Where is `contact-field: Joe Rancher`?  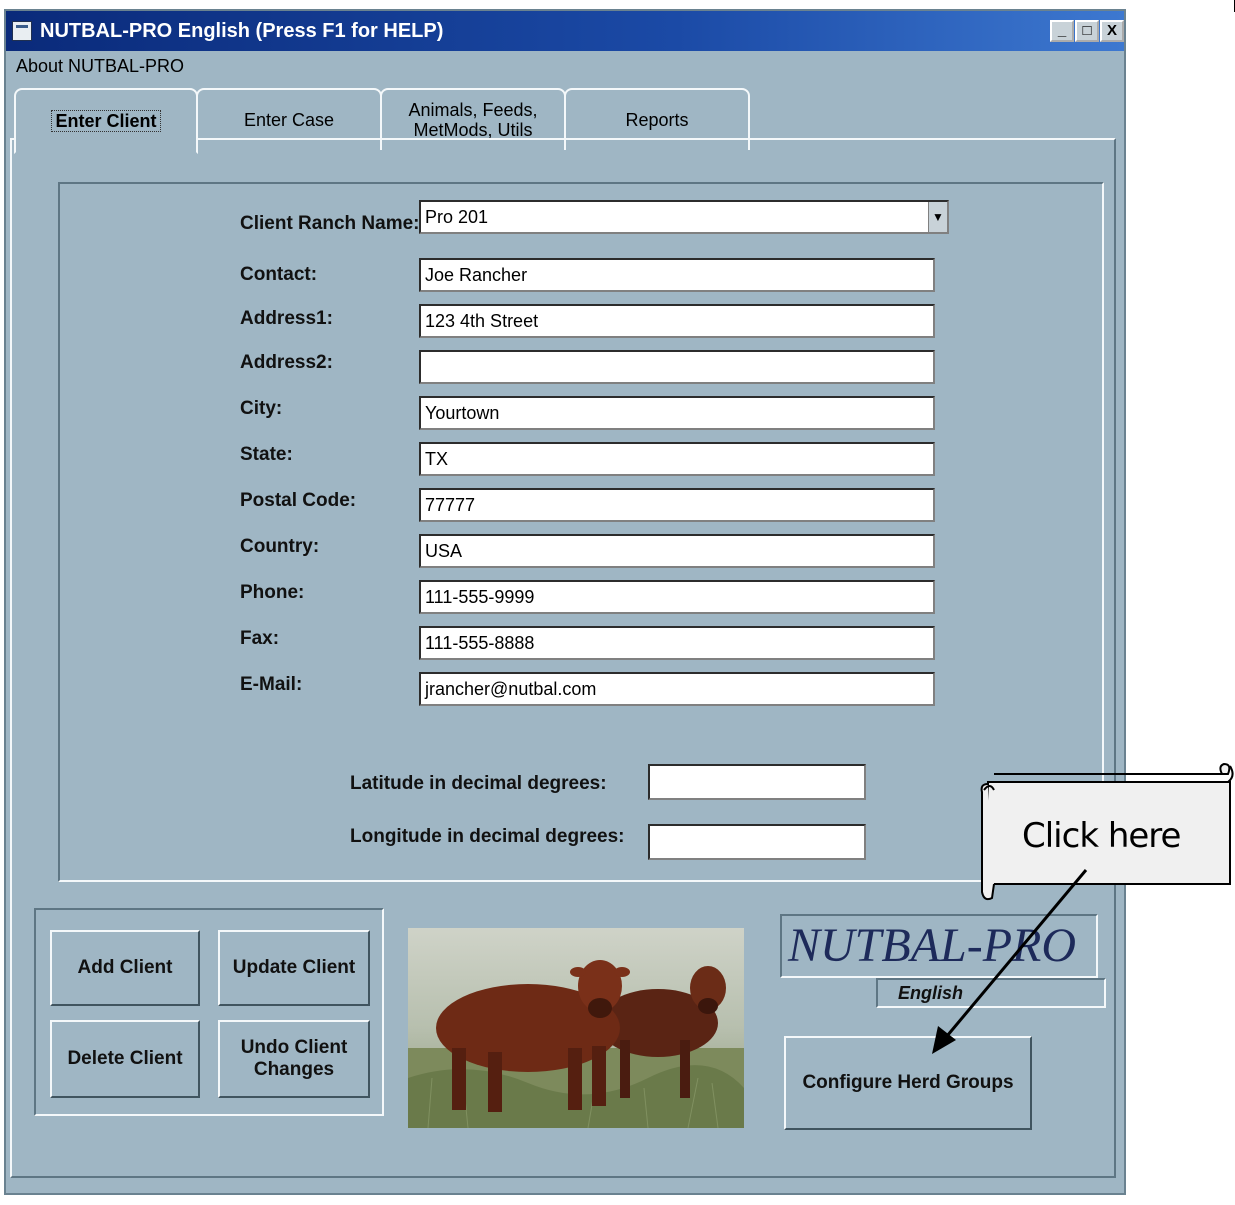
contact-field: Joe Rancher is located at coordinates (677, 275).